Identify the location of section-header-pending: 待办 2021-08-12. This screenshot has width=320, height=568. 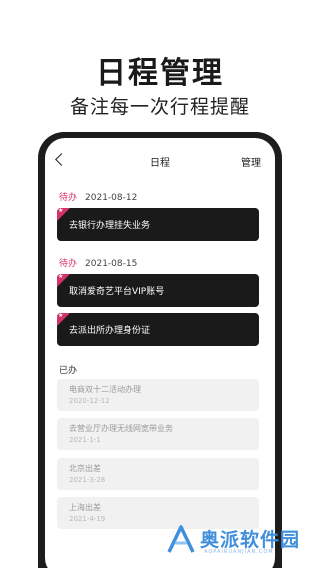
(98, 196).